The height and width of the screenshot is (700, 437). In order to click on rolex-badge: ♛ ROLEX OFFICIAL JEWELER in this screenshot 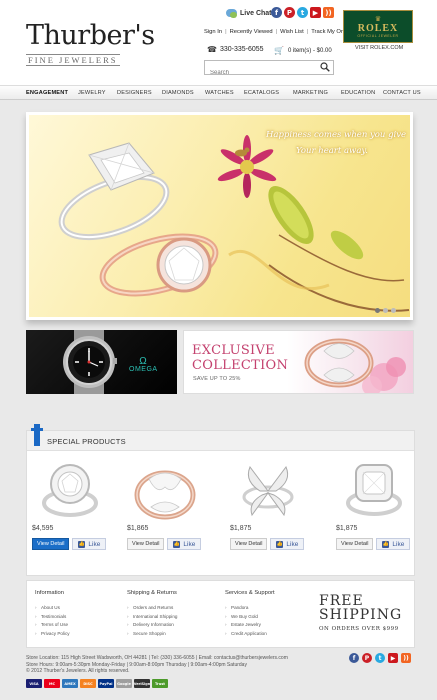, I will do `click(378, 26)`.